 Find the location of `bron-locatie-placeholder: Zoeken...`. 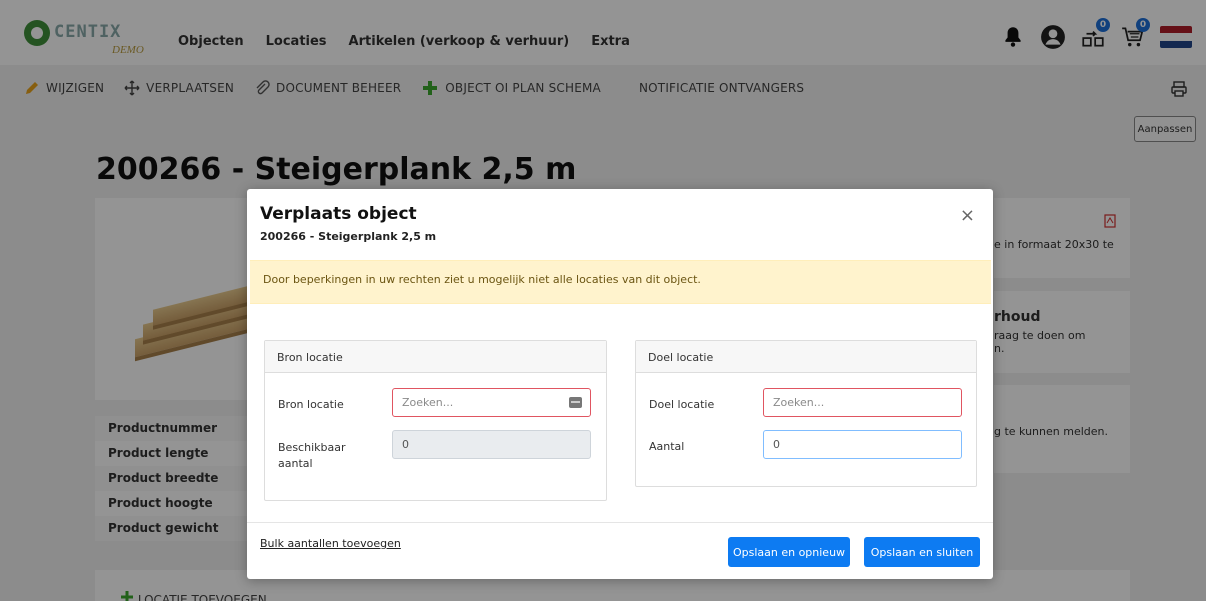

bron-locatie-placeholder: Zoeken... is located at coordinates (428, 402).